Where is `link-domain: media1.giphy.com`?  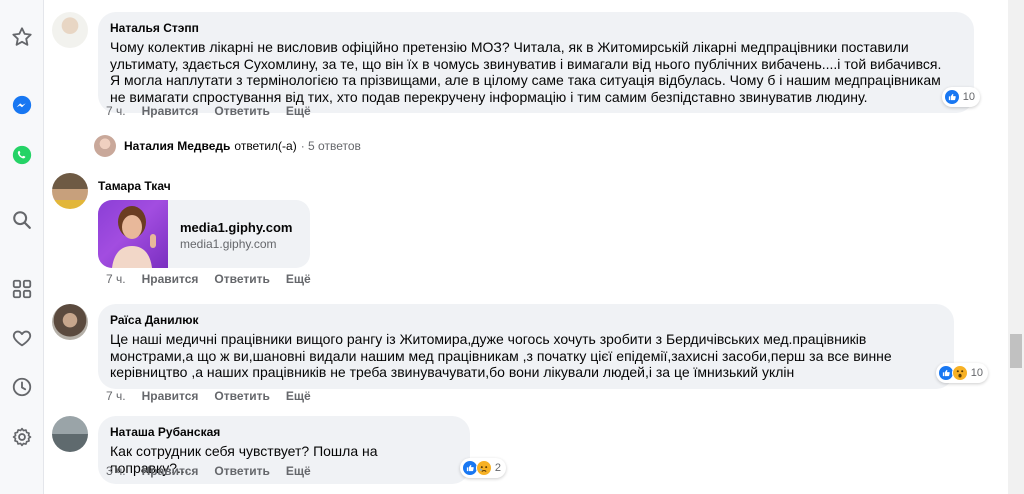 link-domain: media1.giphy.com is located at coordinates (228, 244).